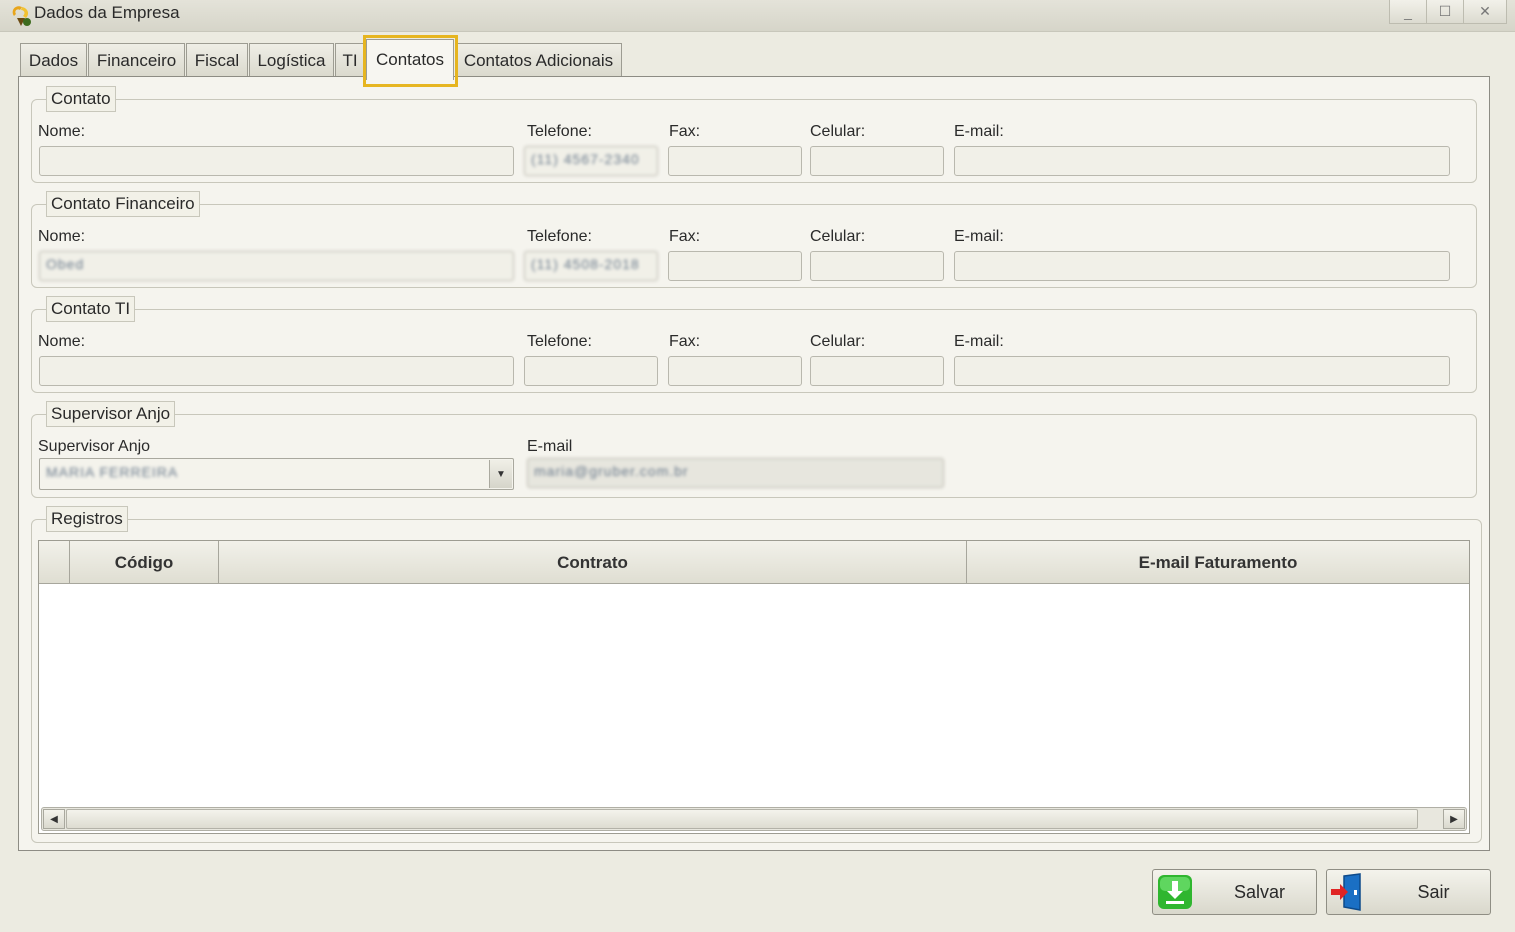  What do you see at coordinates (1408, 12) in the screenshot?
I see `minimize-button: _` at bounding box center [1408, 12].